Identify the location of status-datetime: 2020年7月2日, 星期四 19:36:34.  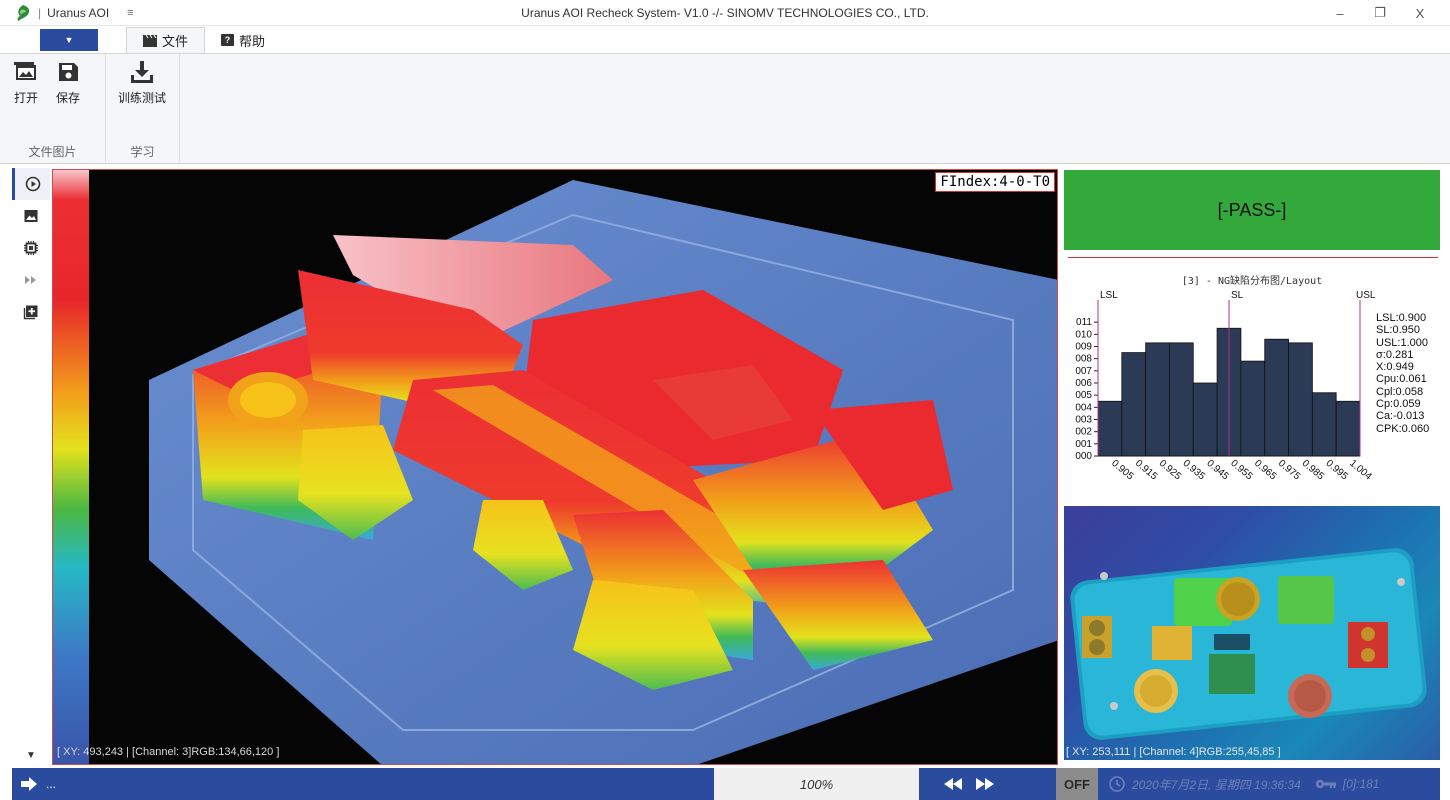
(1199, 784).